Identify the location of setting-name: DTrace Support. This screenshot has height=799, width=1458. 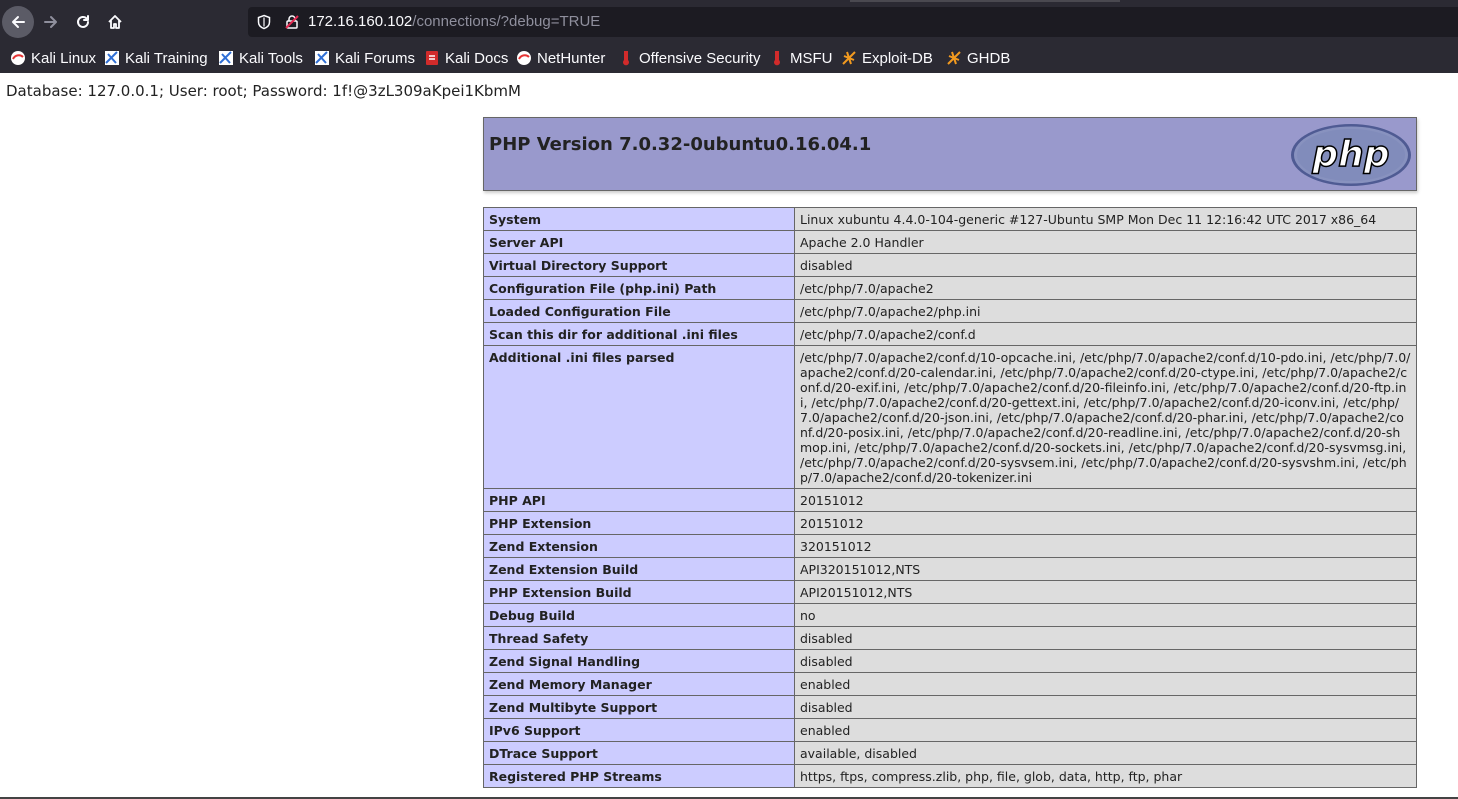
(639, 753).